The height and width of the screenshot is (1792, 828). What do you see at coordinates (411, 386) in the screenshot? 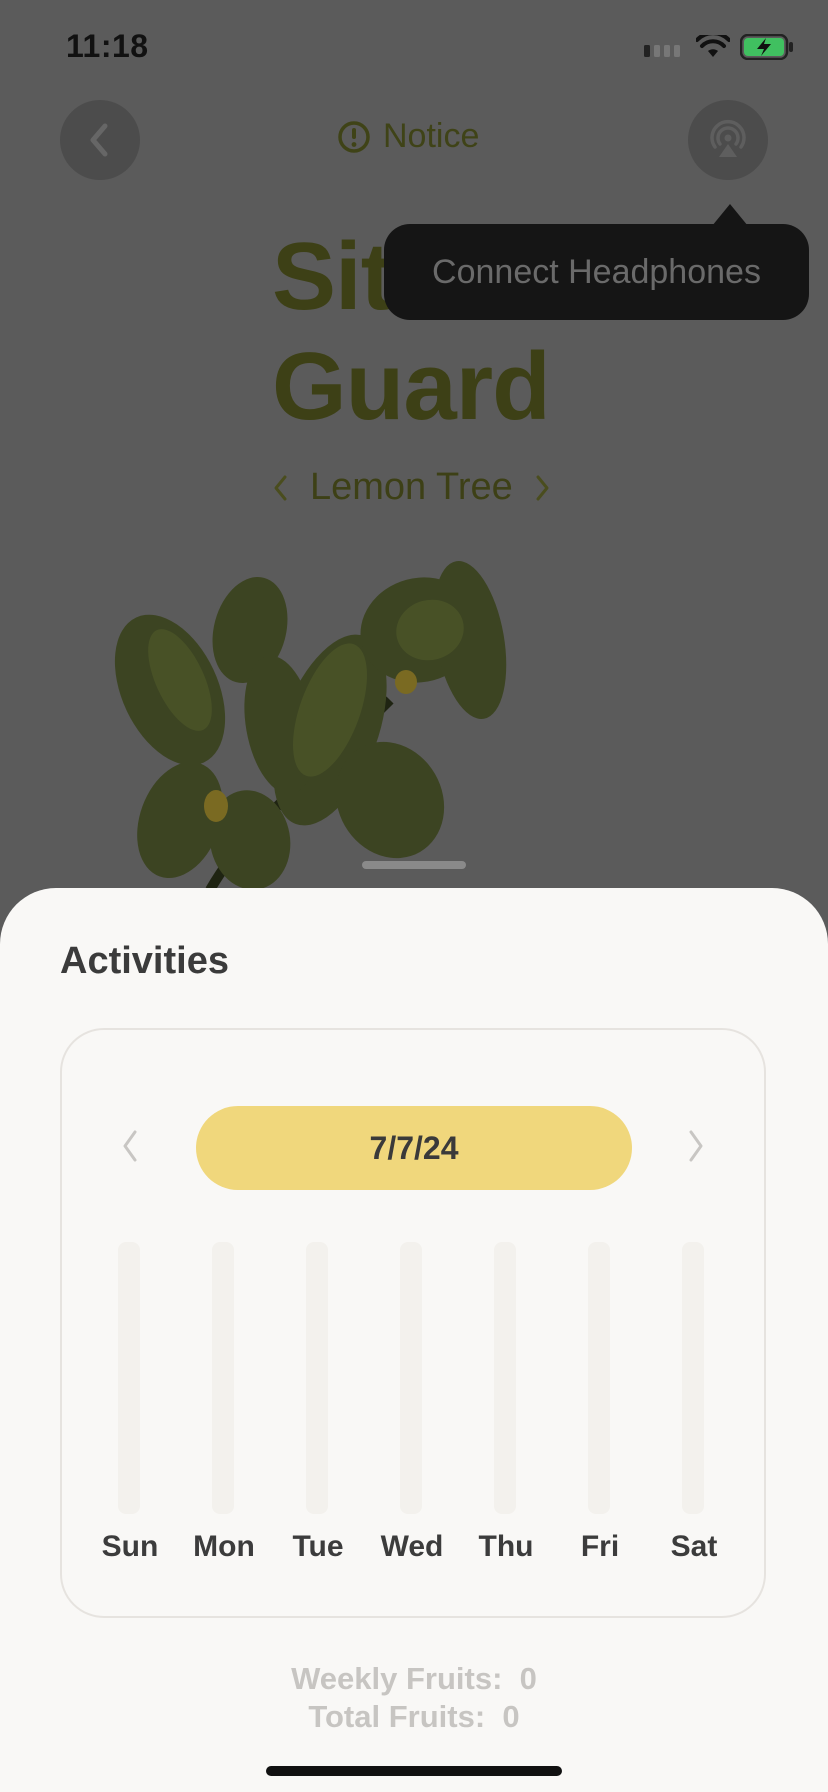
I see `title-line-2: Guard` at bounding box center [411, 386].